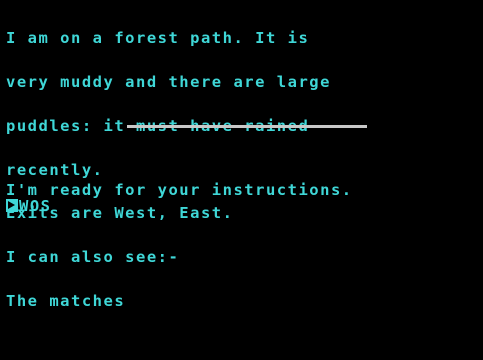 The height and width of the screenshot is (360, 483). What do you see at coordinates (55, 169) in the screenshot?
I see `room-description-line: recently.` at bounding box center [55, 169].